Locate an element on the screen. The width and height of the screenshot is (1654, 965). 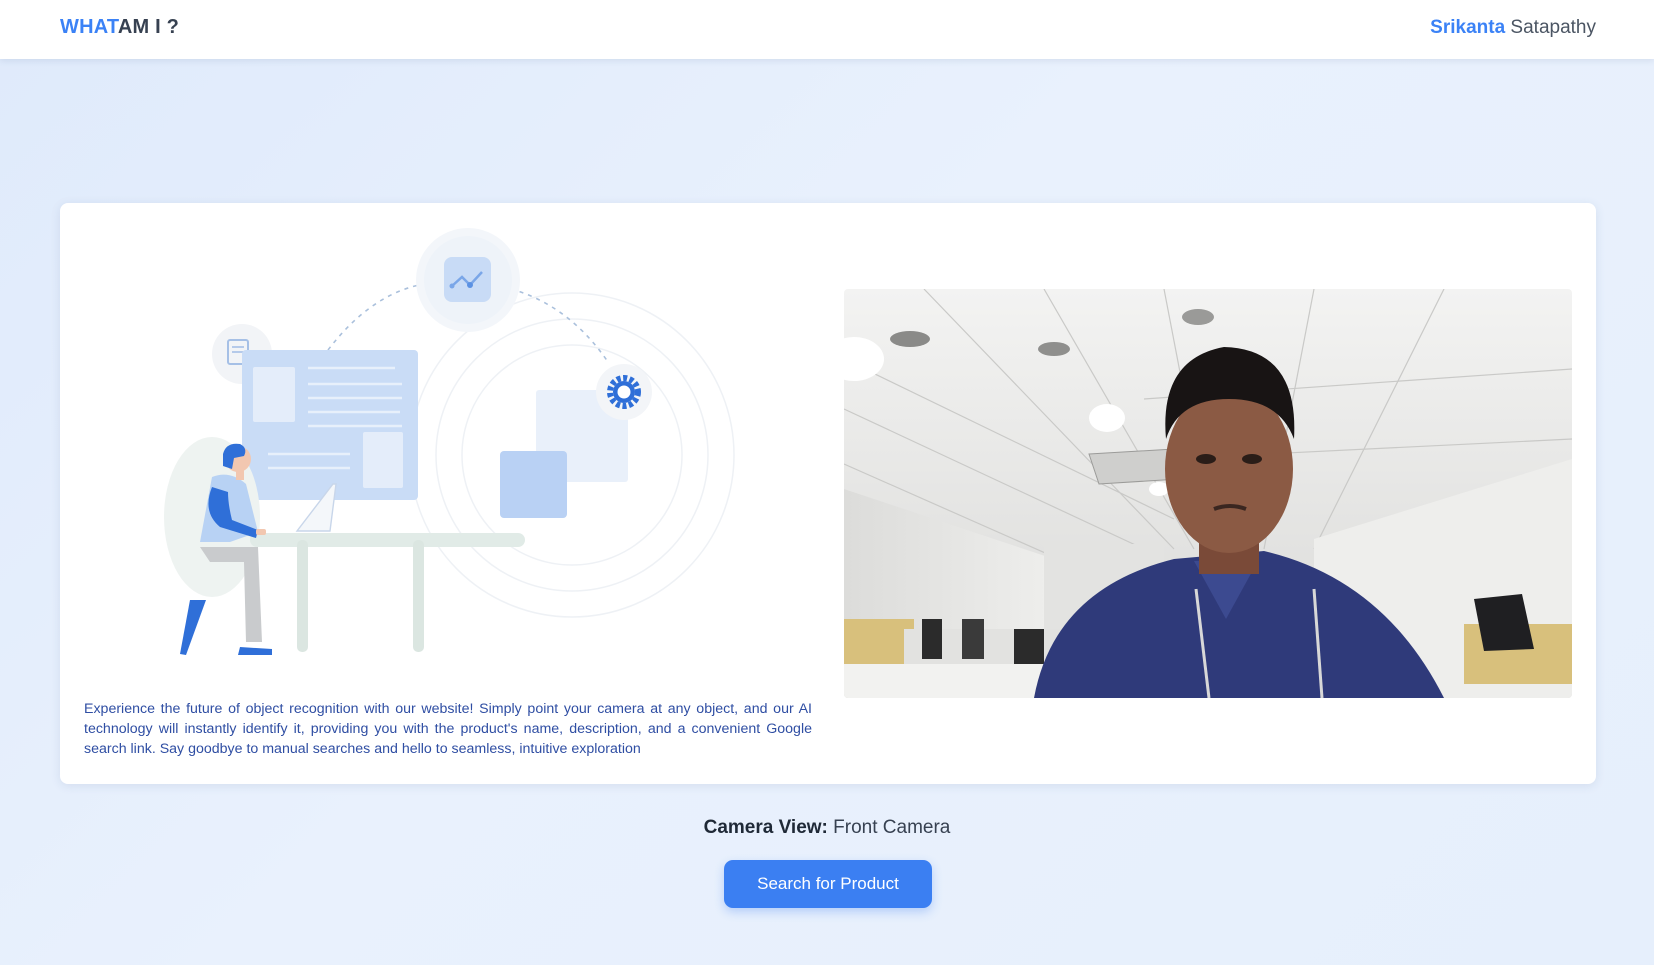
user-first-name: Srikanta is located at coordinates (1468, 27).